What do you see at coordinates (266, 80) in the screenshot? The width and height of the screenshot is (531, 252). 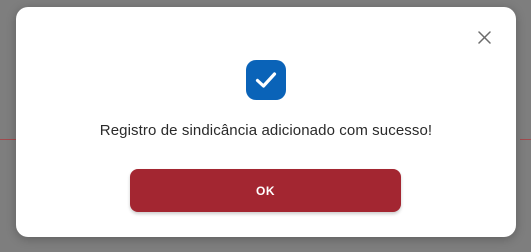 I see `check-icon` at bounding box center [266, 80].